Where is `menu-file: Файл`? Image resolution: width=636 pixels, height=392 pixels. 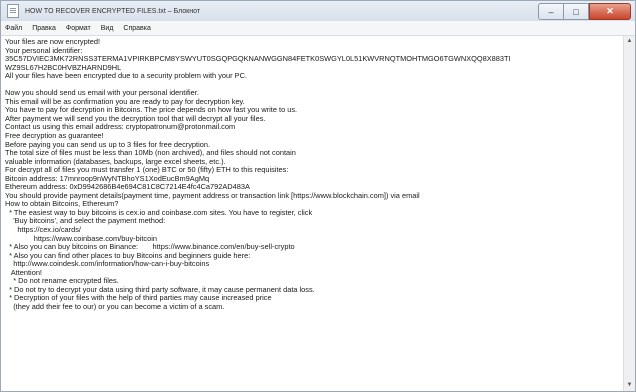 menu-file: Файл is located at coordinates (13, 28).